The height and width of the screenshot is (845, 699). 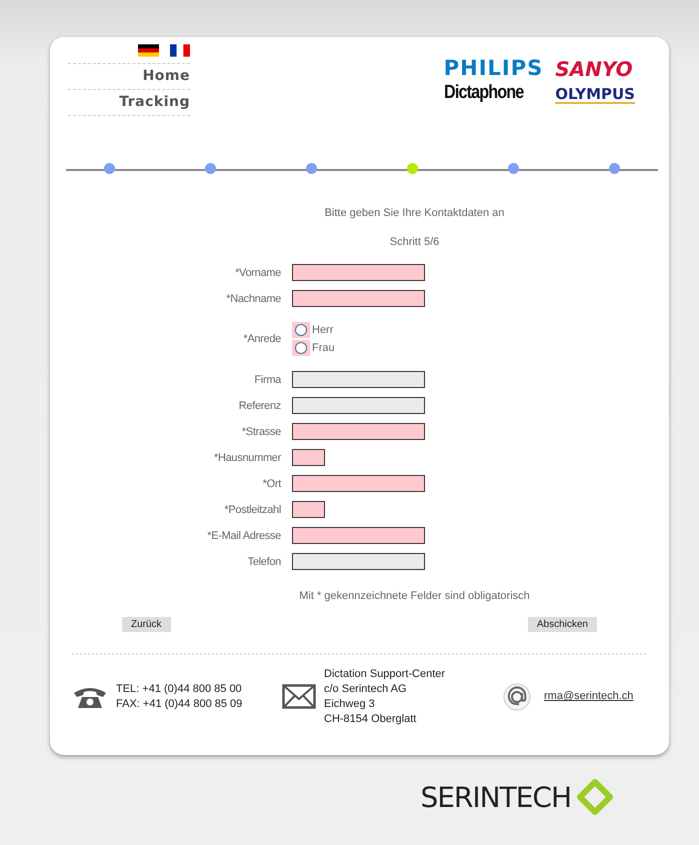 What do you see at coordinates (385, 674) in the screenshot?
I see `address-line: Dictation Support-Center` at bounding box center [385, 674].